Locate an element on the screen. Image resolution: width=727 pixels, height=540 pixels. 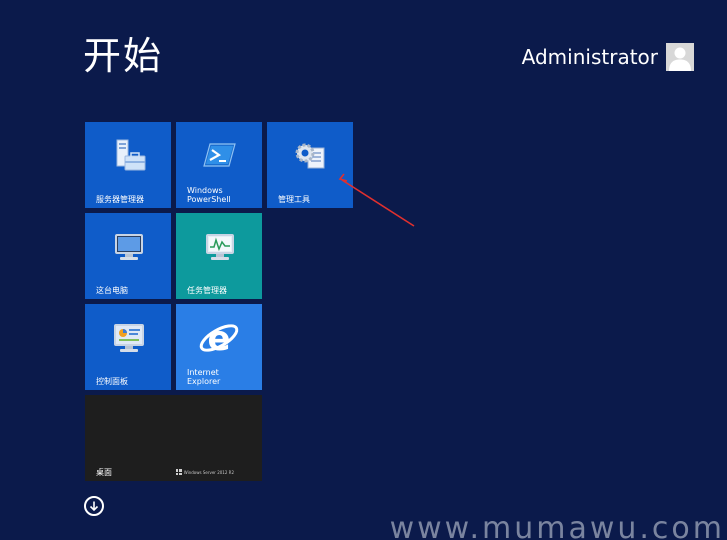
user-account: Administrator is located at coordinates (608, 57).